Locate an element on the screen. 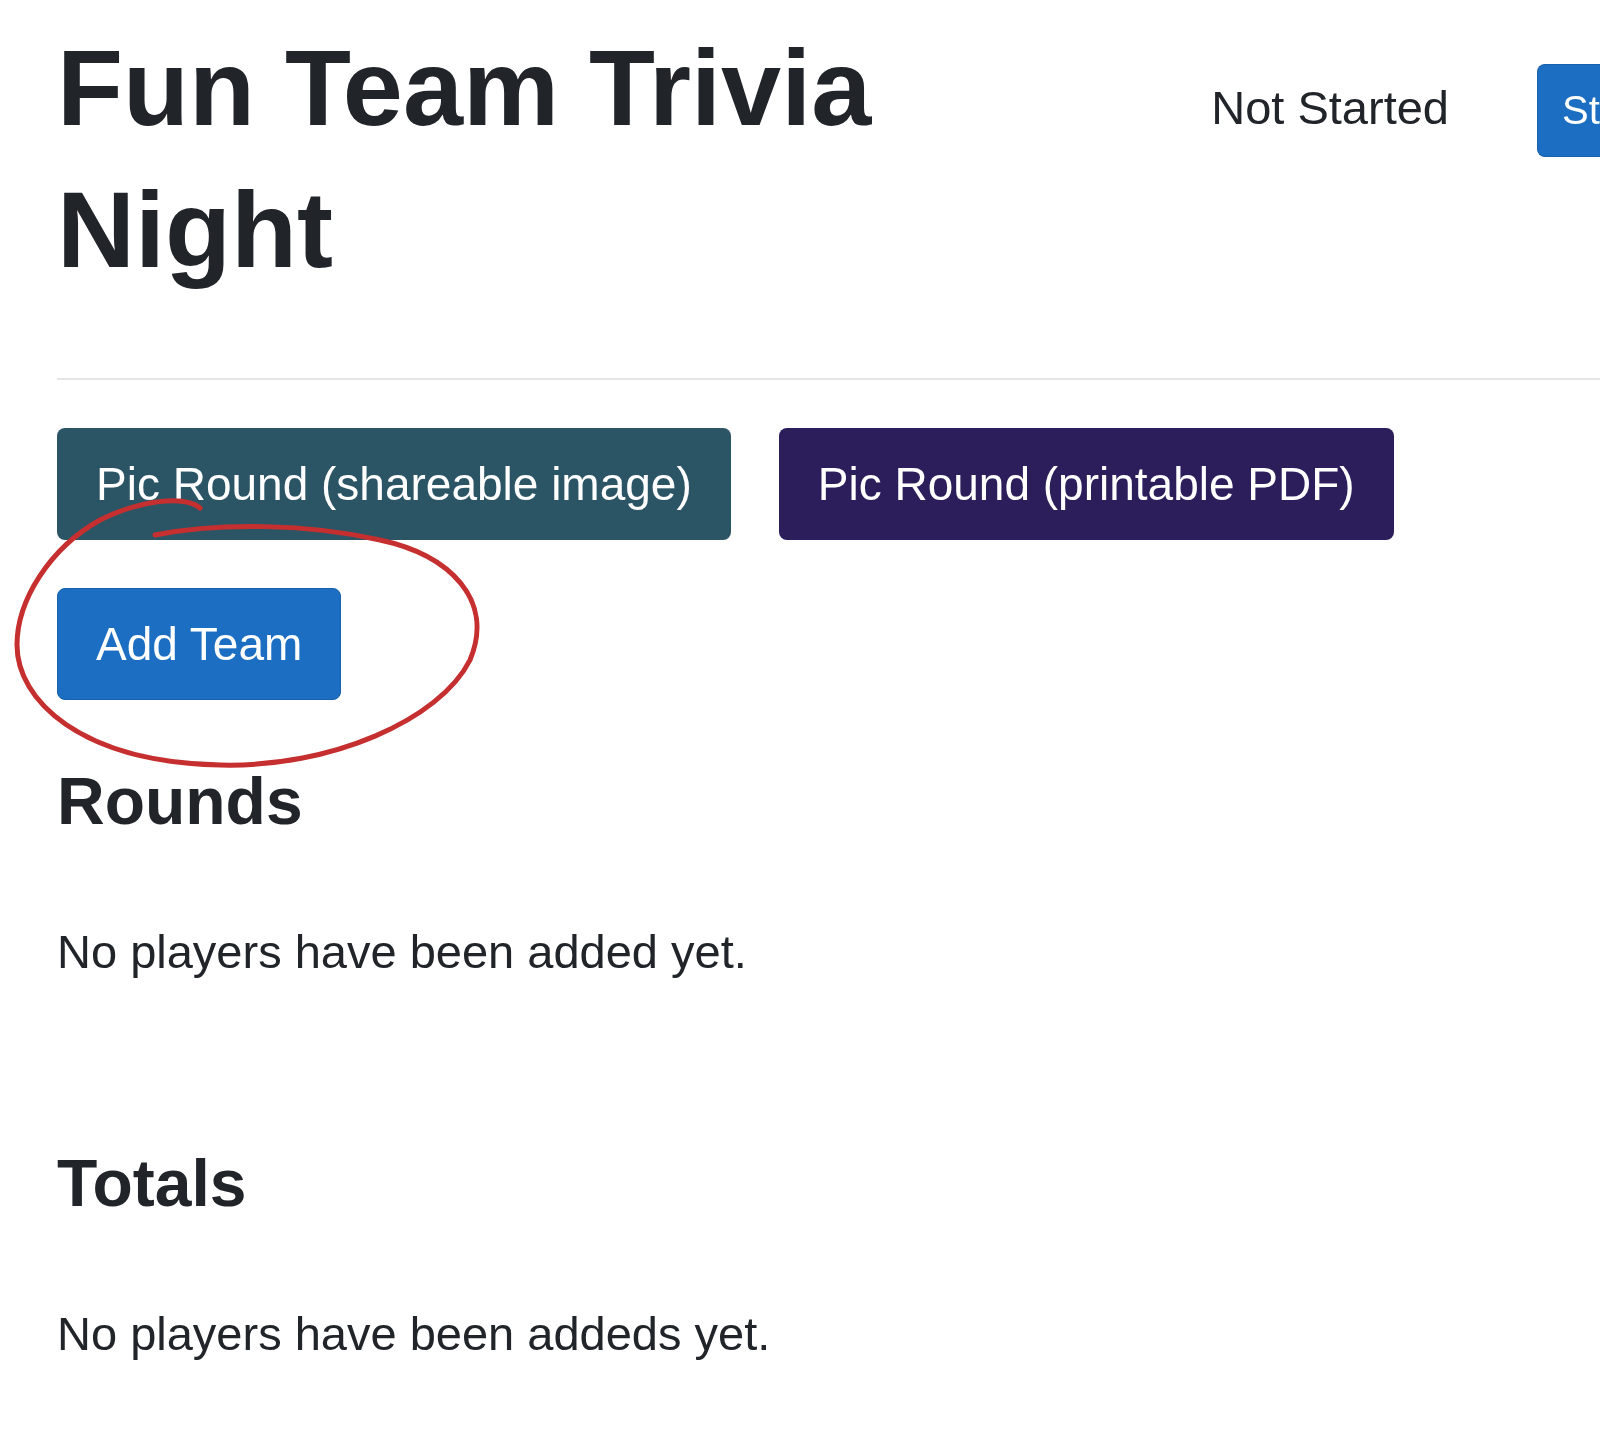 The height and width of the screenshot is (1443, 1600). pic-round-button: Pic Round (shareable image) is located at coordinates (394, 484).